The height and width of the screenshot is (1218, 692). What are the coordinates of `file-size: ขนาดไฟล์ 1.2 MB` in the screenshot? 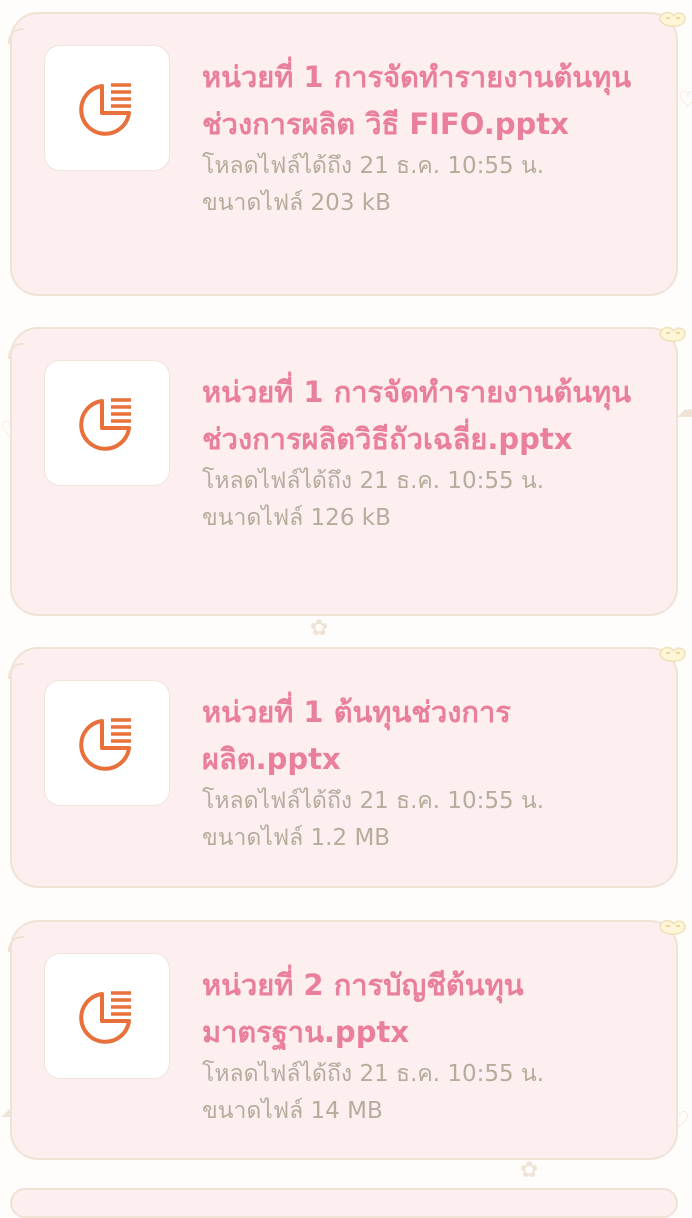 It's located at (296, 838).